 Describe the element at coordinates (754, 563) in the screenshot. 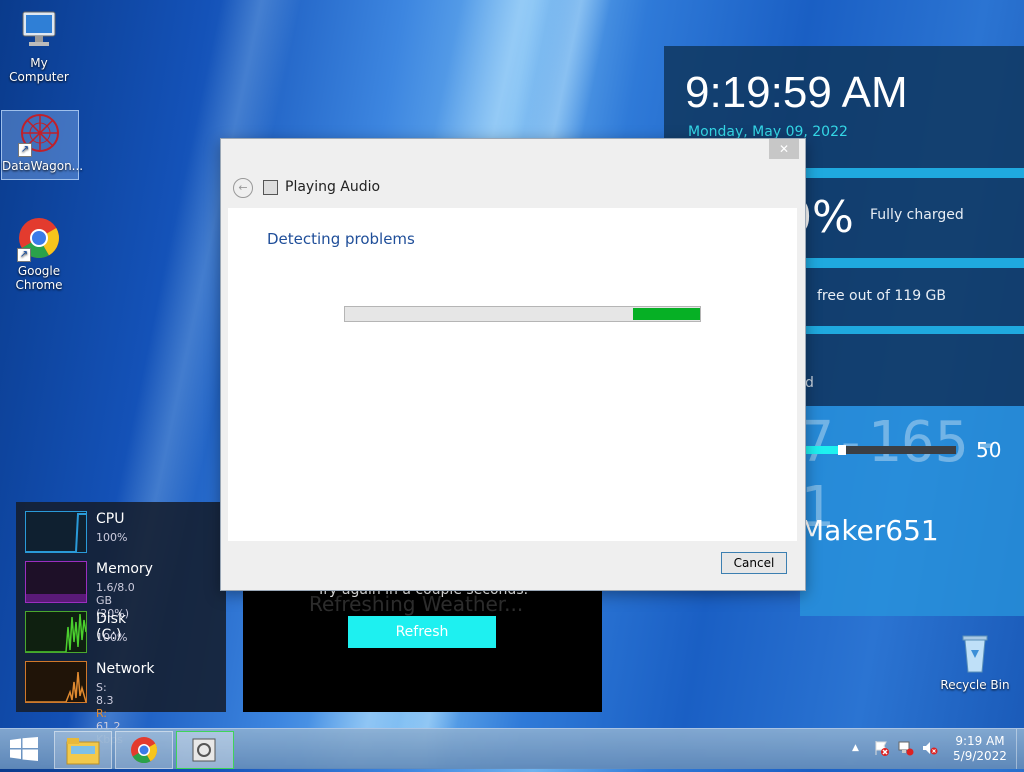

I see `cancel-button: Cancel` at that location.